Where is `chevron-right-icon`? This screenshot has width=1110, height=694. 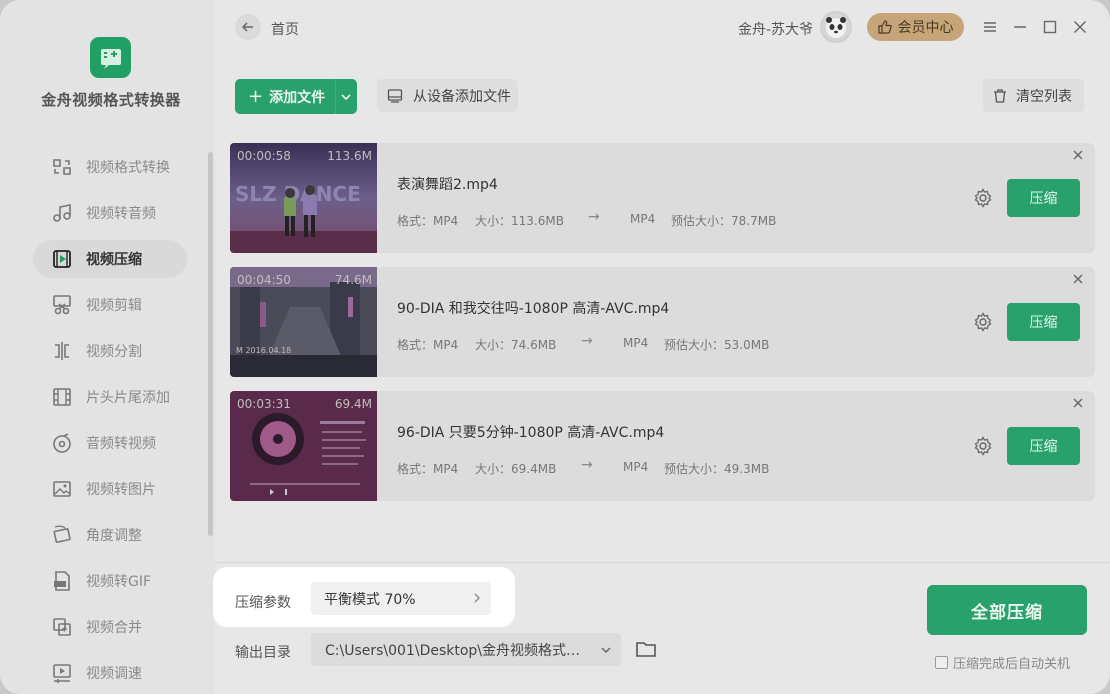 chevron-right-icon is located at coordinates (477, 598).